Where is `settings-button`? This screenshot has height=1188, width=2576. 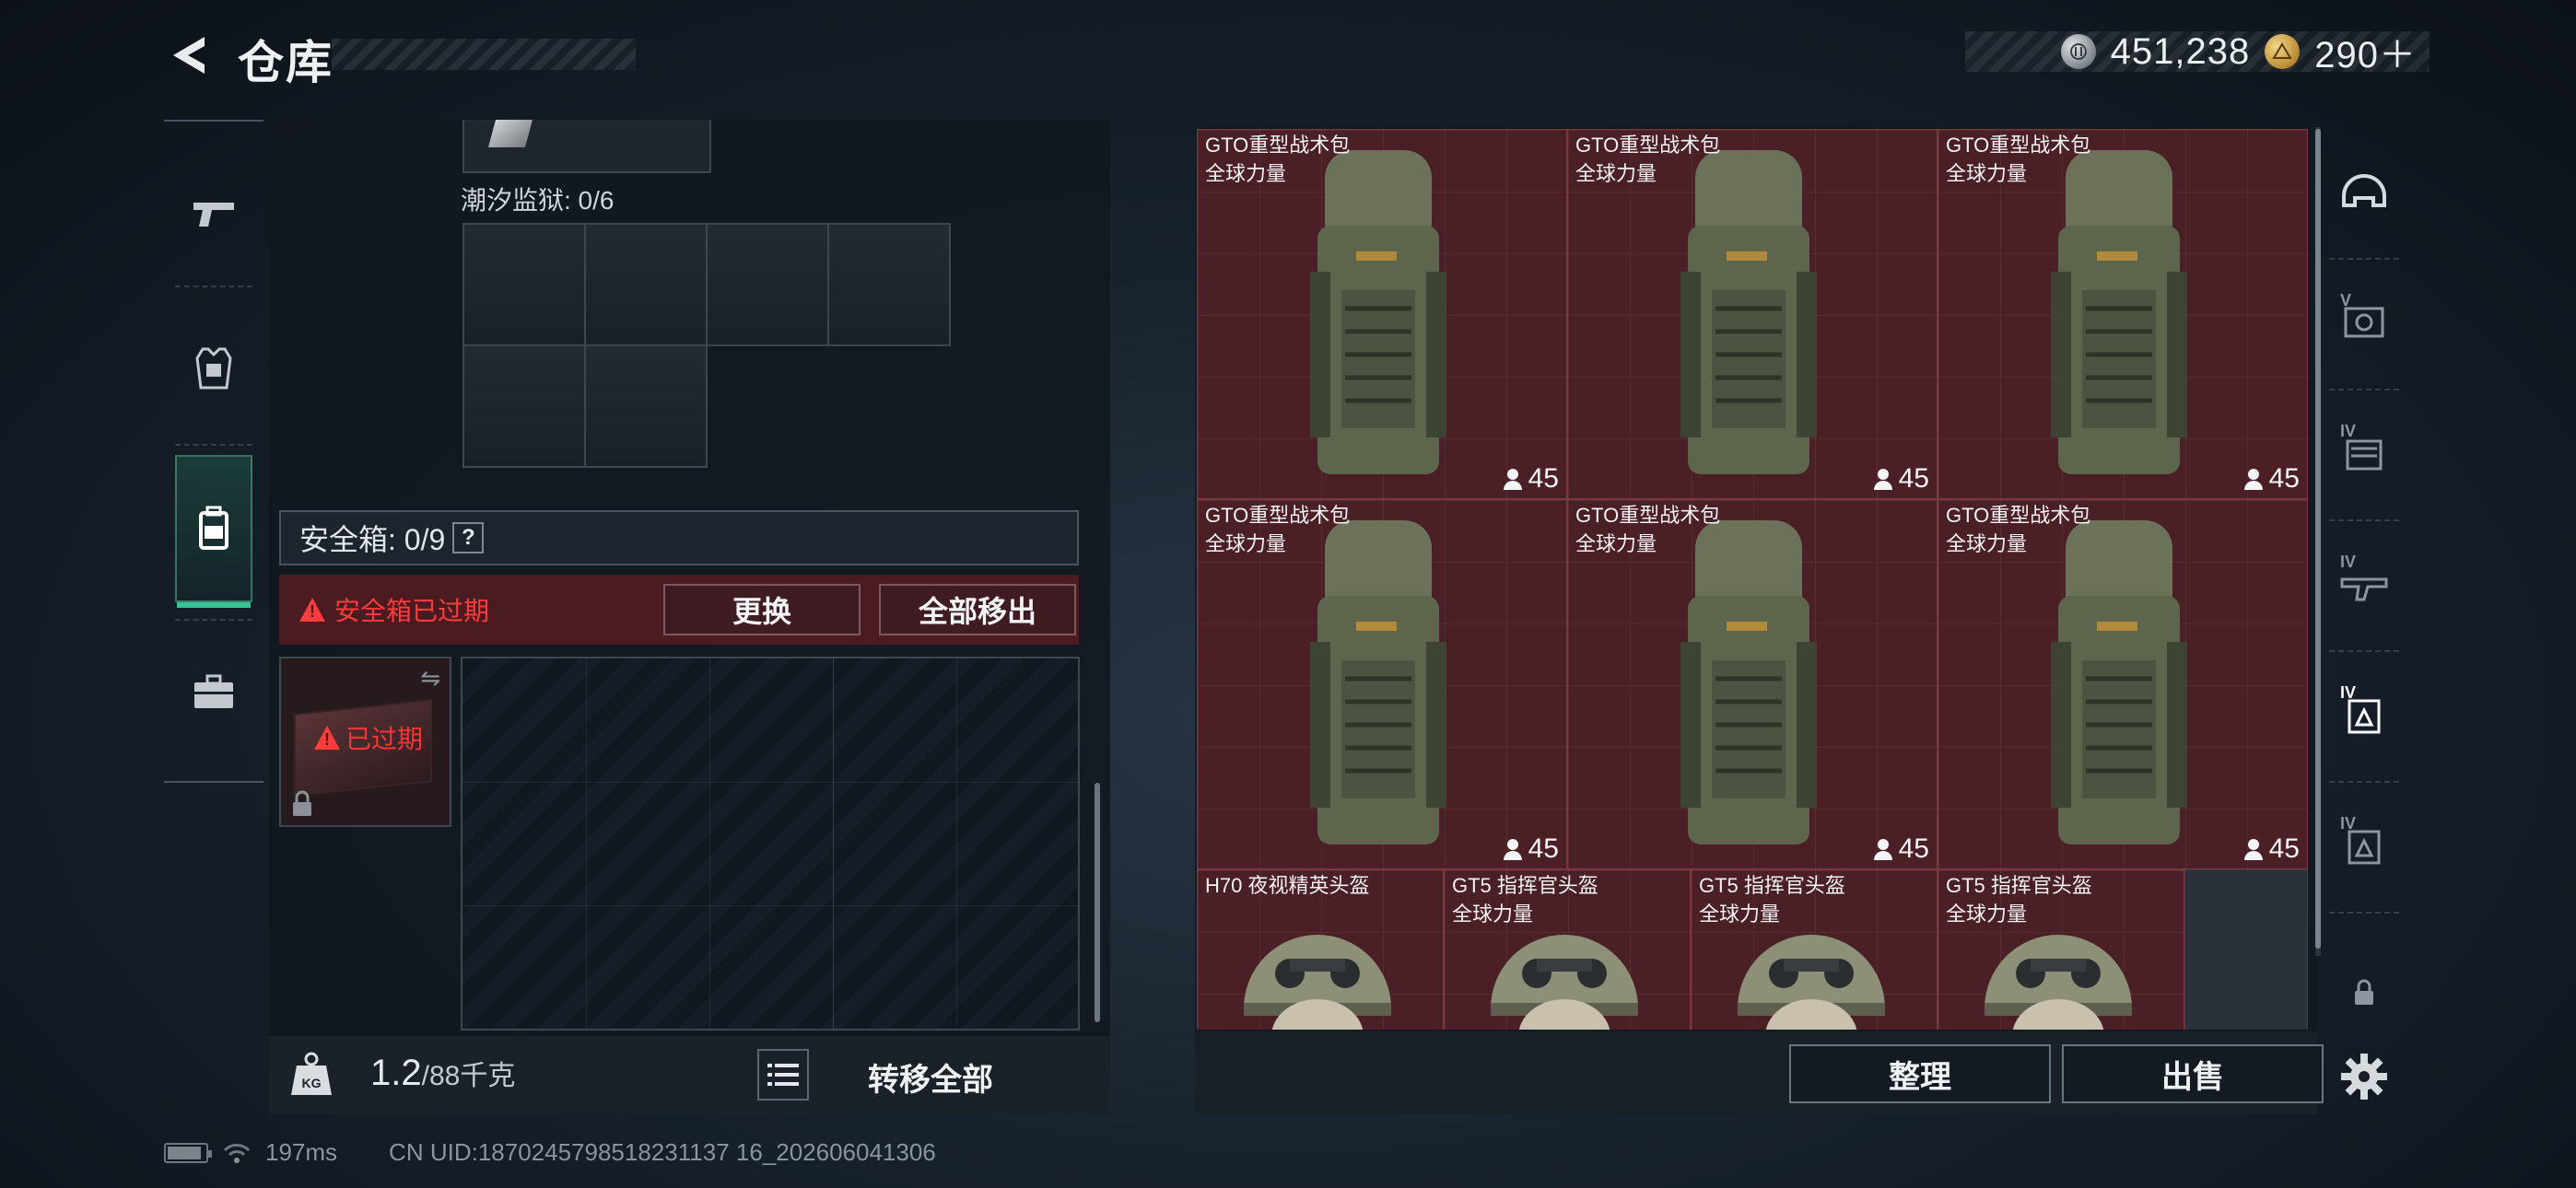
settings-button is located at coordinates (2364, 1076).